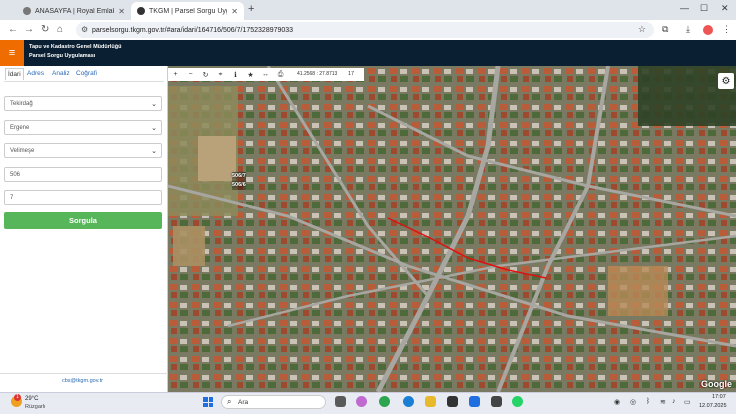 This screenshot has width=736, height=414. Describe the element at coordinates (265, 74) in the screenshot. I see `measure-icon: ↔` at that location.